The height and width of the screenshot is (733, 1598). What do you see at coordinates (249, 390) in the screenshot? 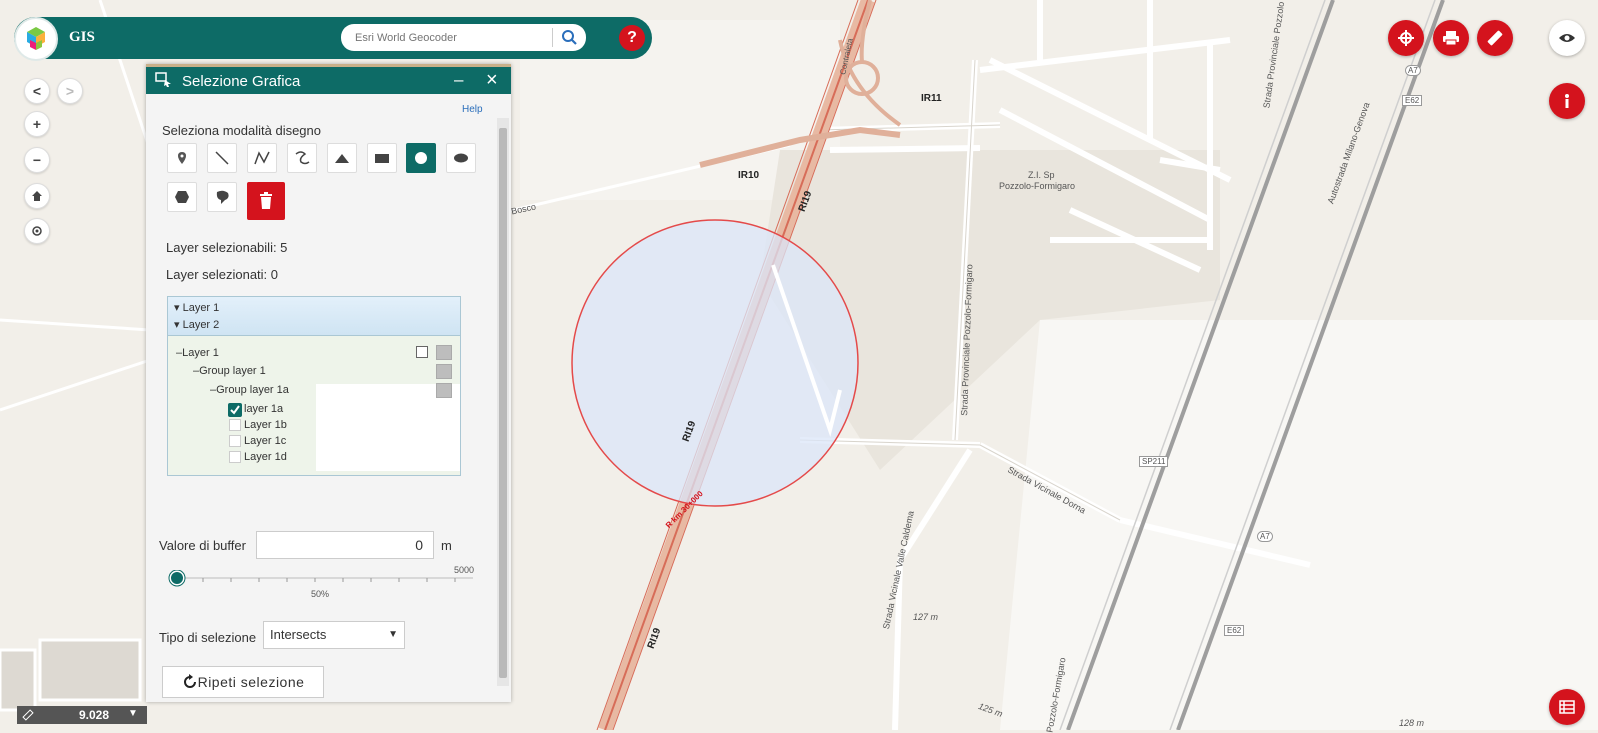
I see `tree-group-layer-1a: –Group layer 1a` at bounding box center [249, 390].